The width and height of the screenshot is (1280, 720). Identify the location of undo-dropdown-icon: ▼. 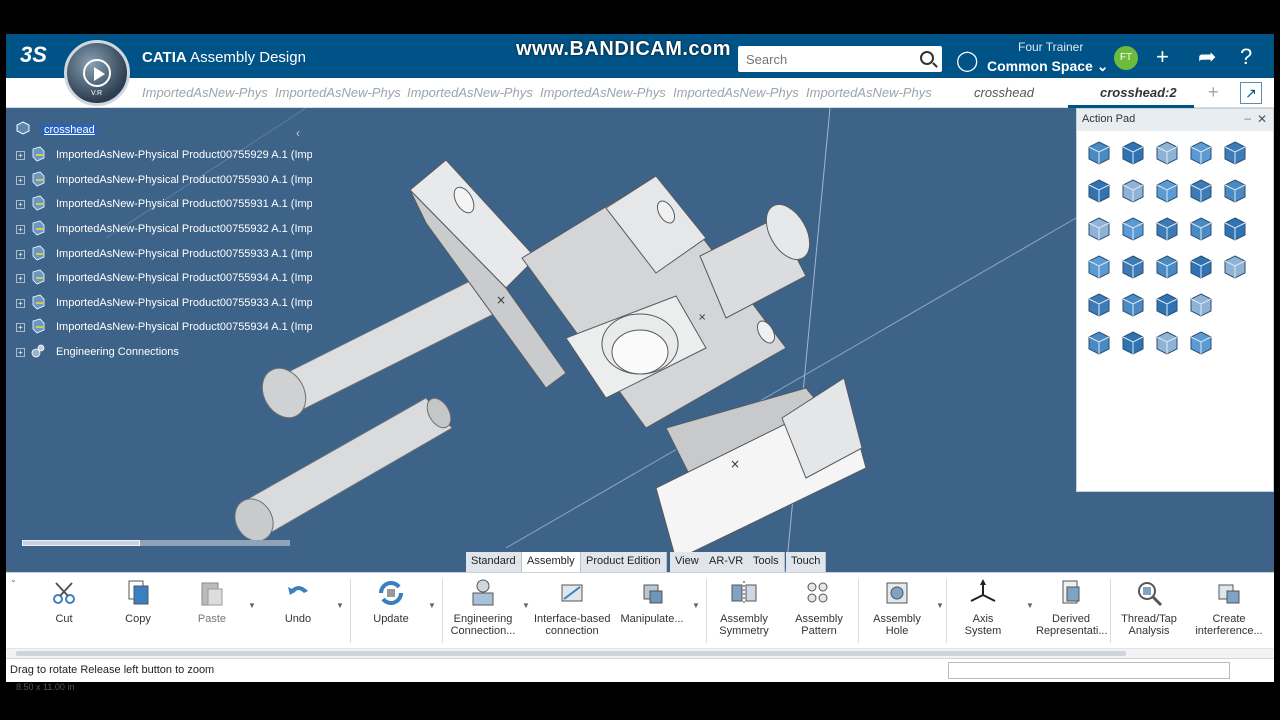
(340, 605).